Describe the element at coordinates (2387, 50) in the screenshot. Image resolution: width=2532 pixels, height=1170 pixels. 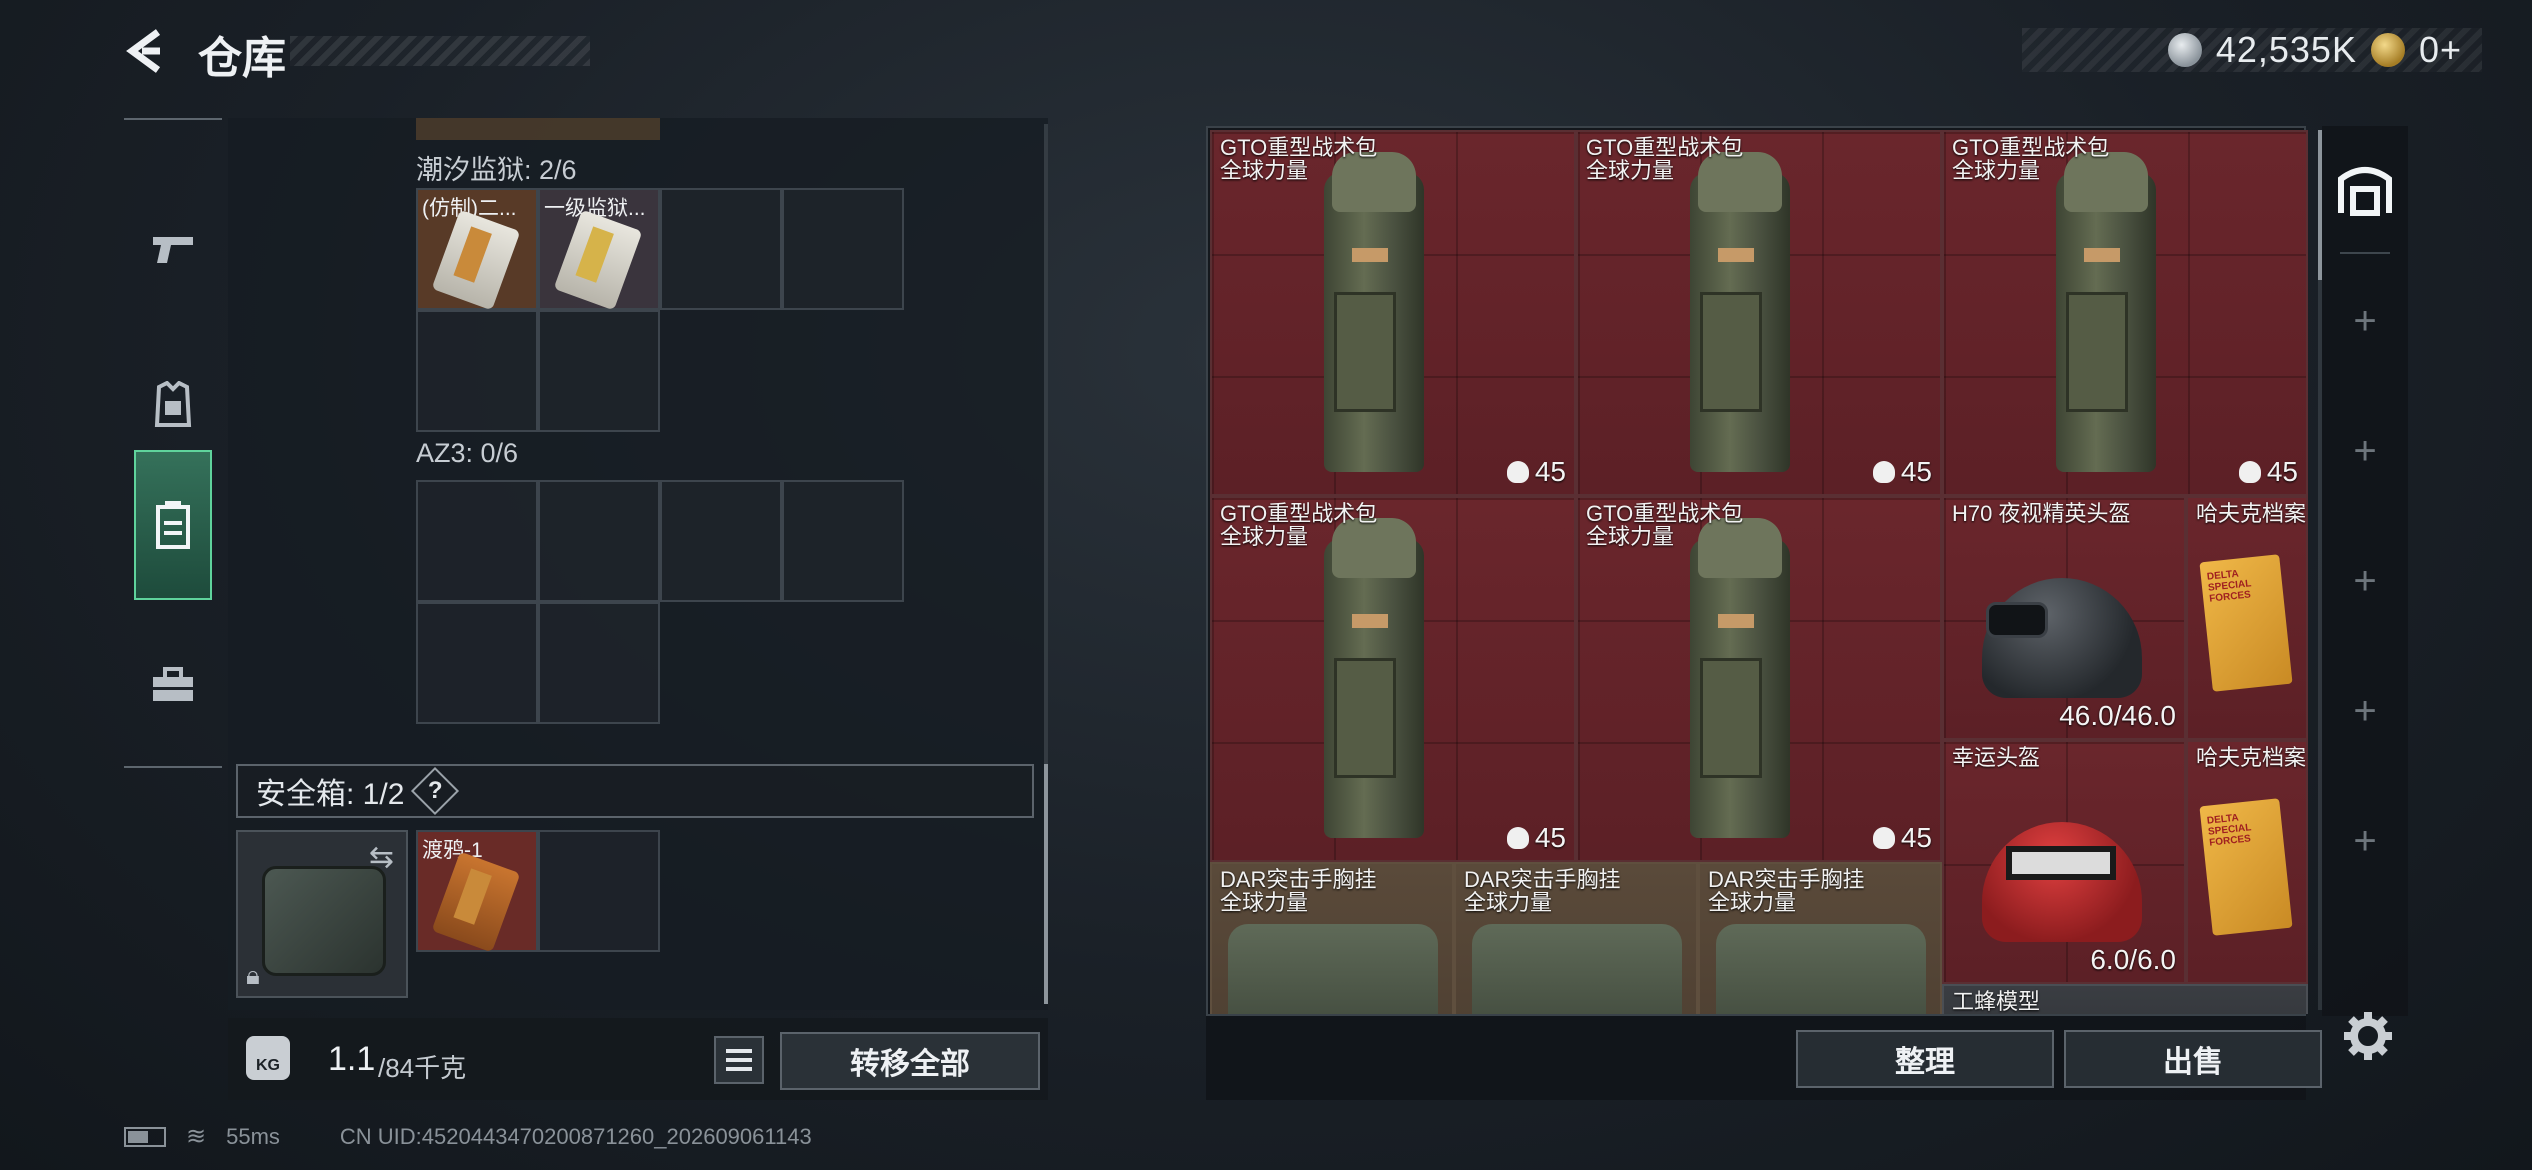
I see `gold-coin-icon` at that location.